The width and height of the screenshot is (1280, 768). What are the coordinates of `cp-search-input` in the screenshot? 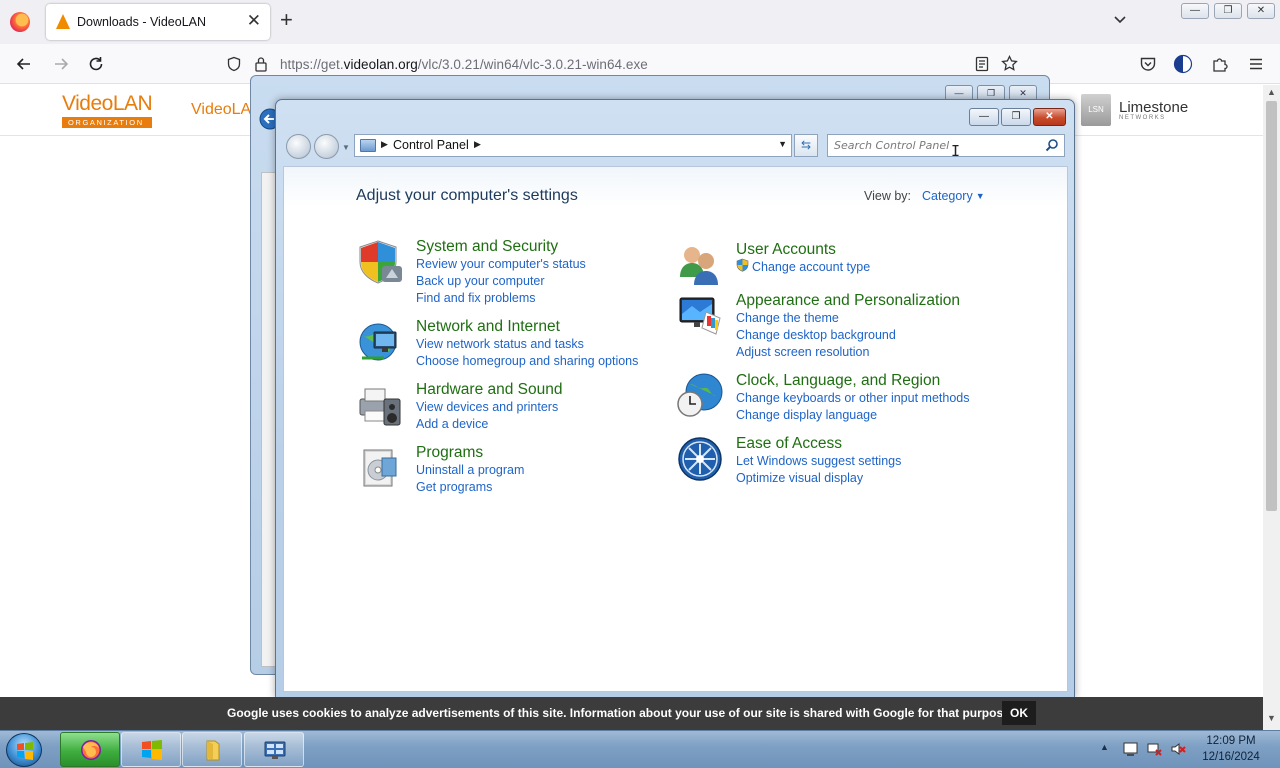 It's located at (934, 145).